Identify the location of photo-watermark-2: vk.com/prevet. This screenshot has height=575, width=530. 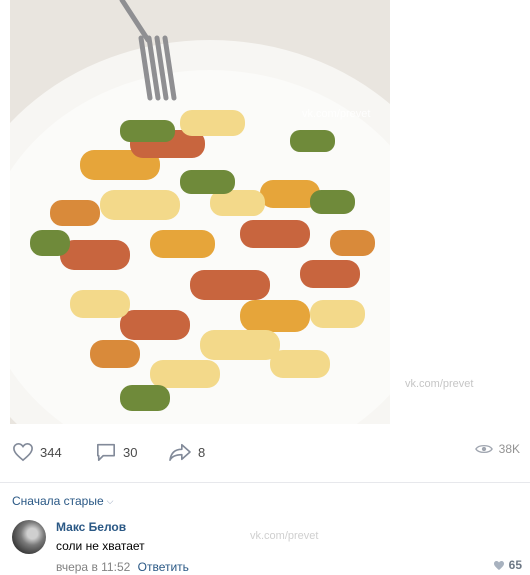
(439, 384).